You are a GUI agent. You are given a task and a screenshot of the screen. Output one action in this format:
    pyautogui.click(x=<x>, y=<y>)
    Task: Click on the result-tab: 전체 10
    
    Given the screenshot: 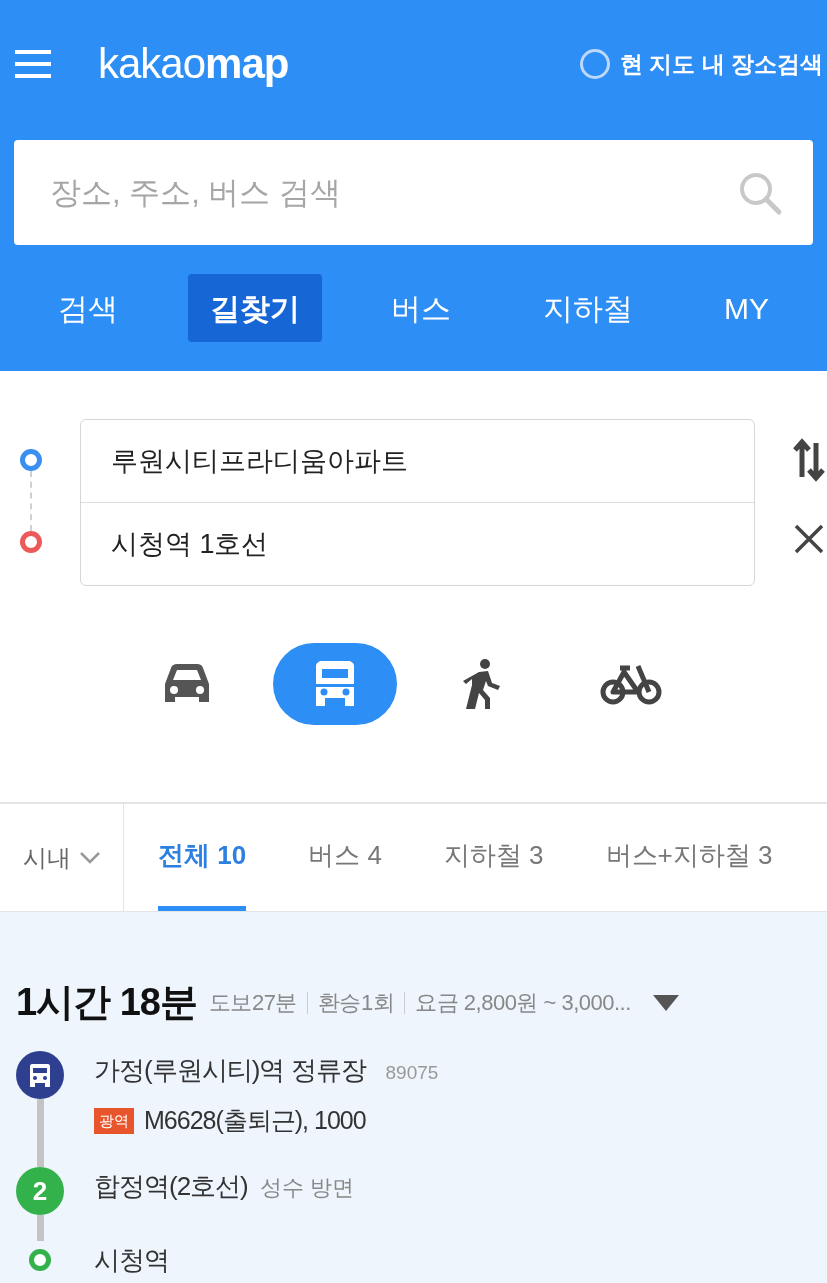 What is the action you would take?
    pyautogui.click(x=202, y=857)
    